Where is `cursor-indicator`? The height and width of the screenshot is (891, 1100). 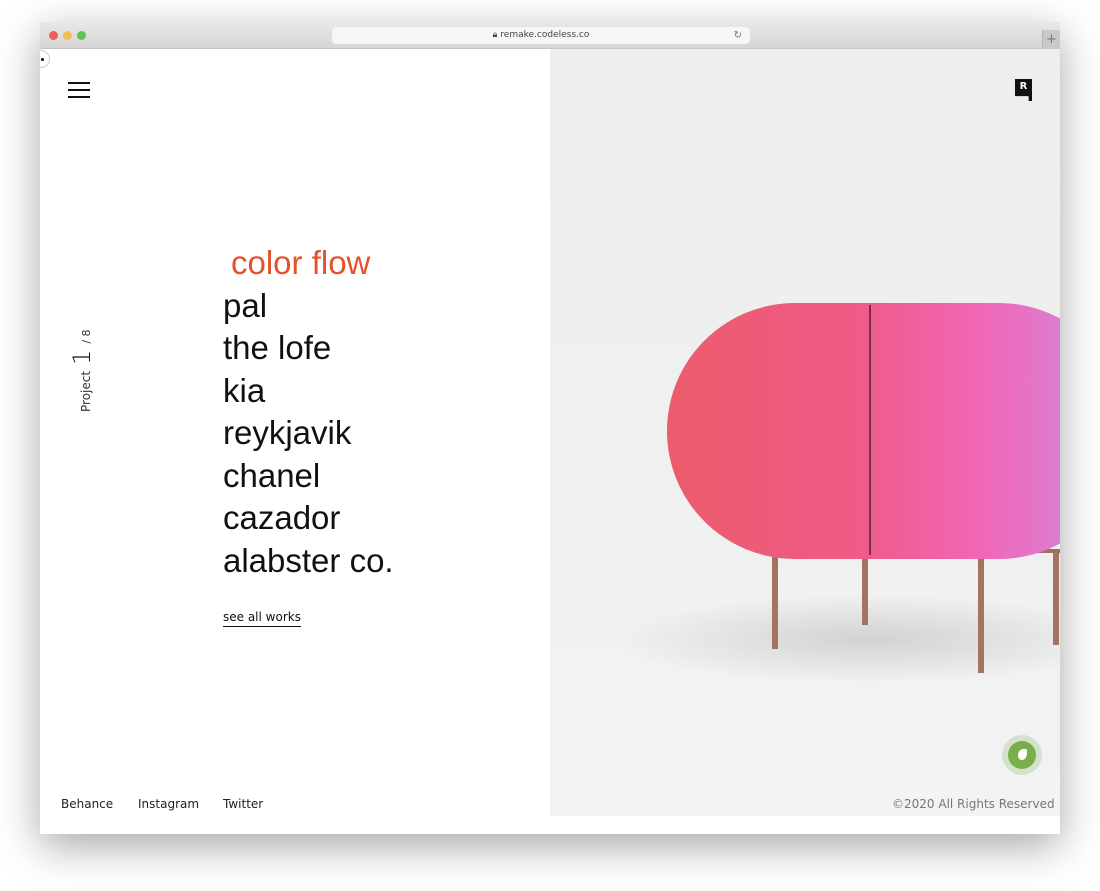
cursor-indicator is located at coordinates (45, 59).